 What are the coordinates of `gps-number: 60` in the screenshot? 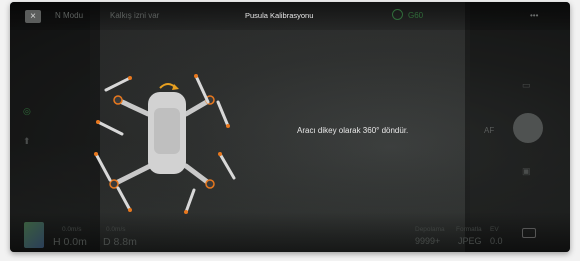 It's located at (419, 15).